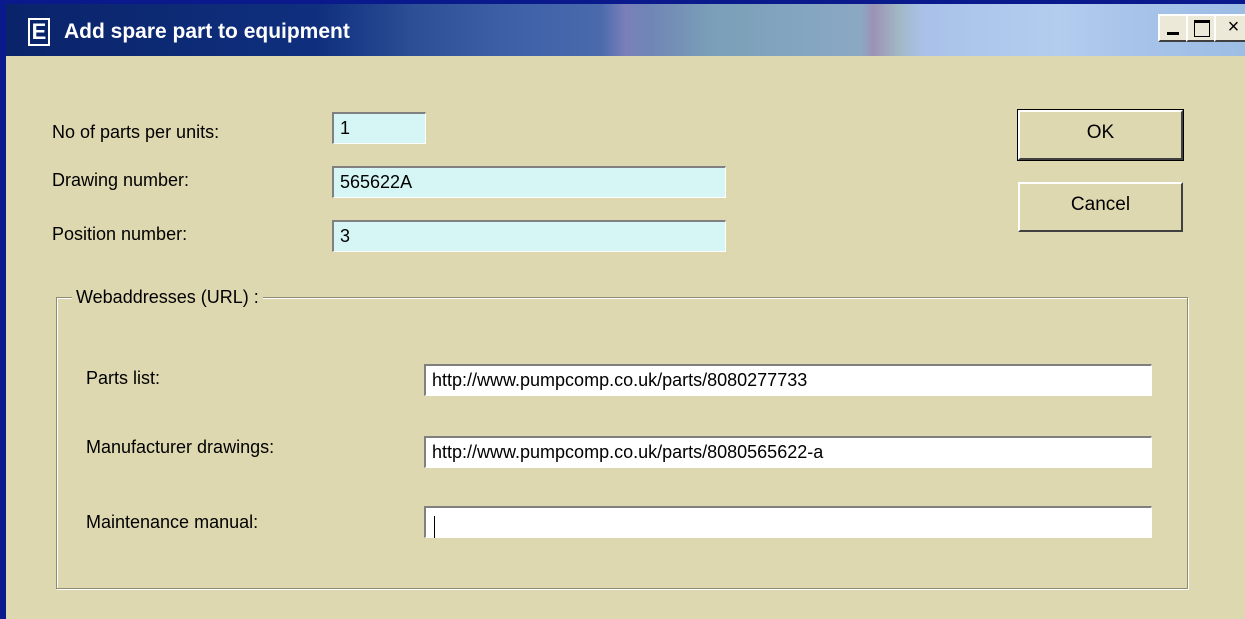 This screenshot has height=619, width=1245. What do you see at coordinates (625, 30) in the screenshot?
I see `title-bar: E Add spare part to equipment ×` at bounding box center [625, 30].